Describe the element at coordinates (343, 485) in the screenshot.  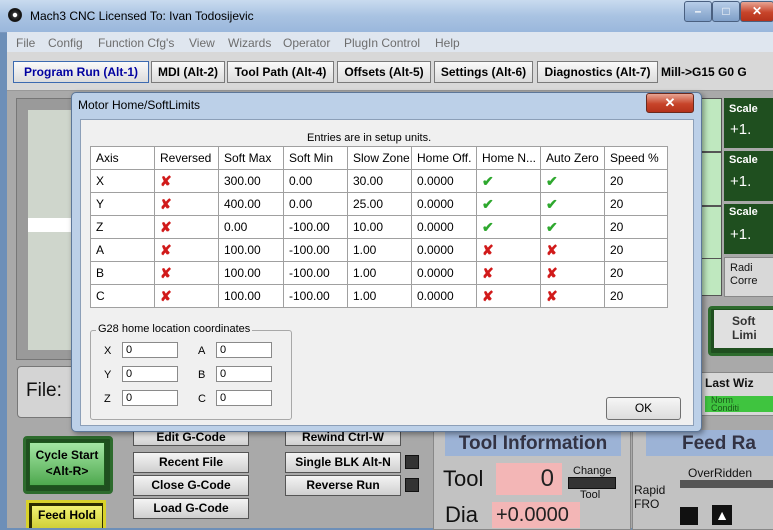
I see `reverse-run-button: Reverse Run` at that location.